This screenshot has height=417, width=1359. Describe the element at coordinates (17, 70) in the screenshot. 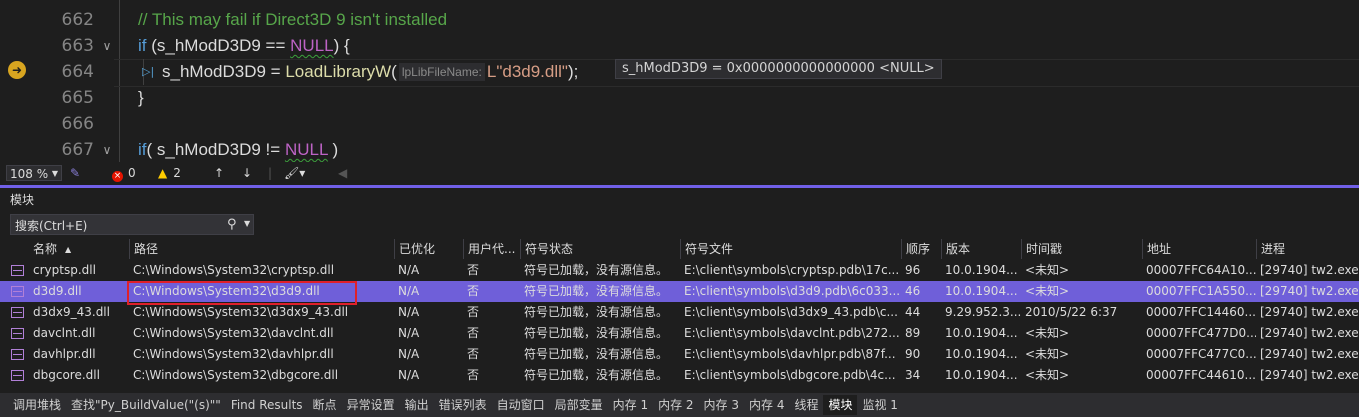

I see `instruction-pointer-icon: ➜` at that location.